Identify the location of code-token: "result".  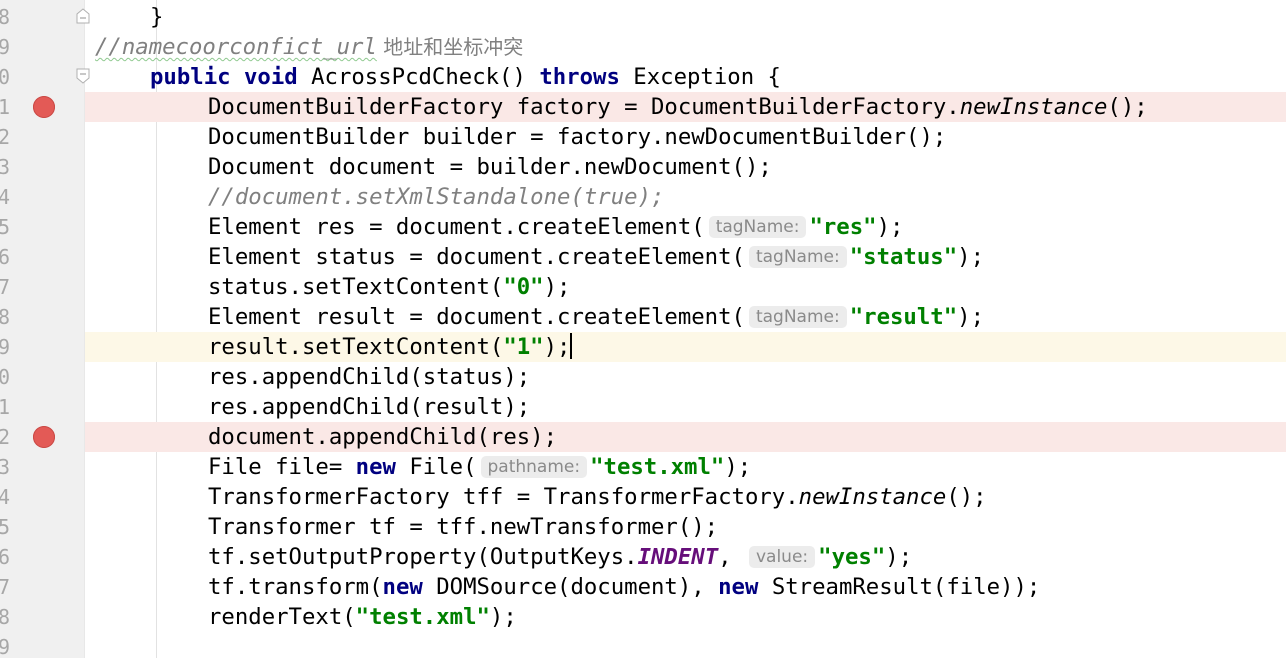
(903, 317).